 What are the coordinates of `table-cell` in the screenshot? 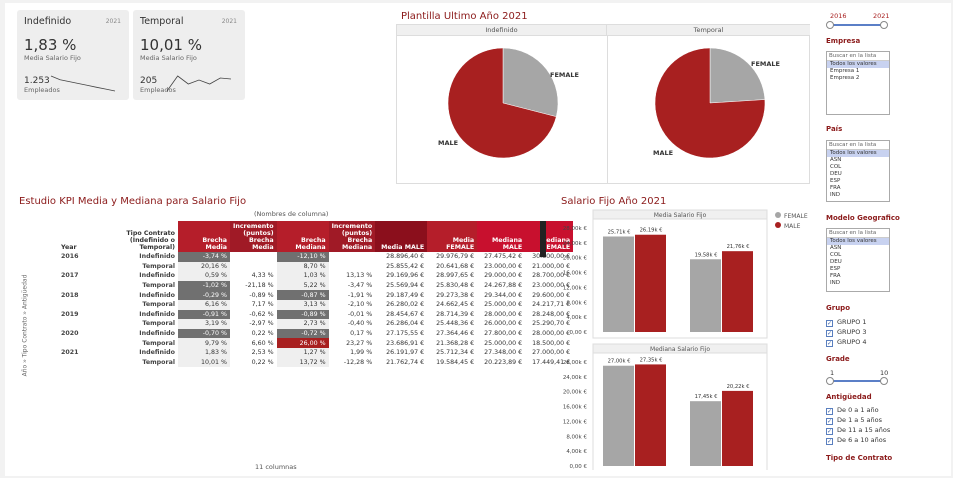 It's located at (73, 343).